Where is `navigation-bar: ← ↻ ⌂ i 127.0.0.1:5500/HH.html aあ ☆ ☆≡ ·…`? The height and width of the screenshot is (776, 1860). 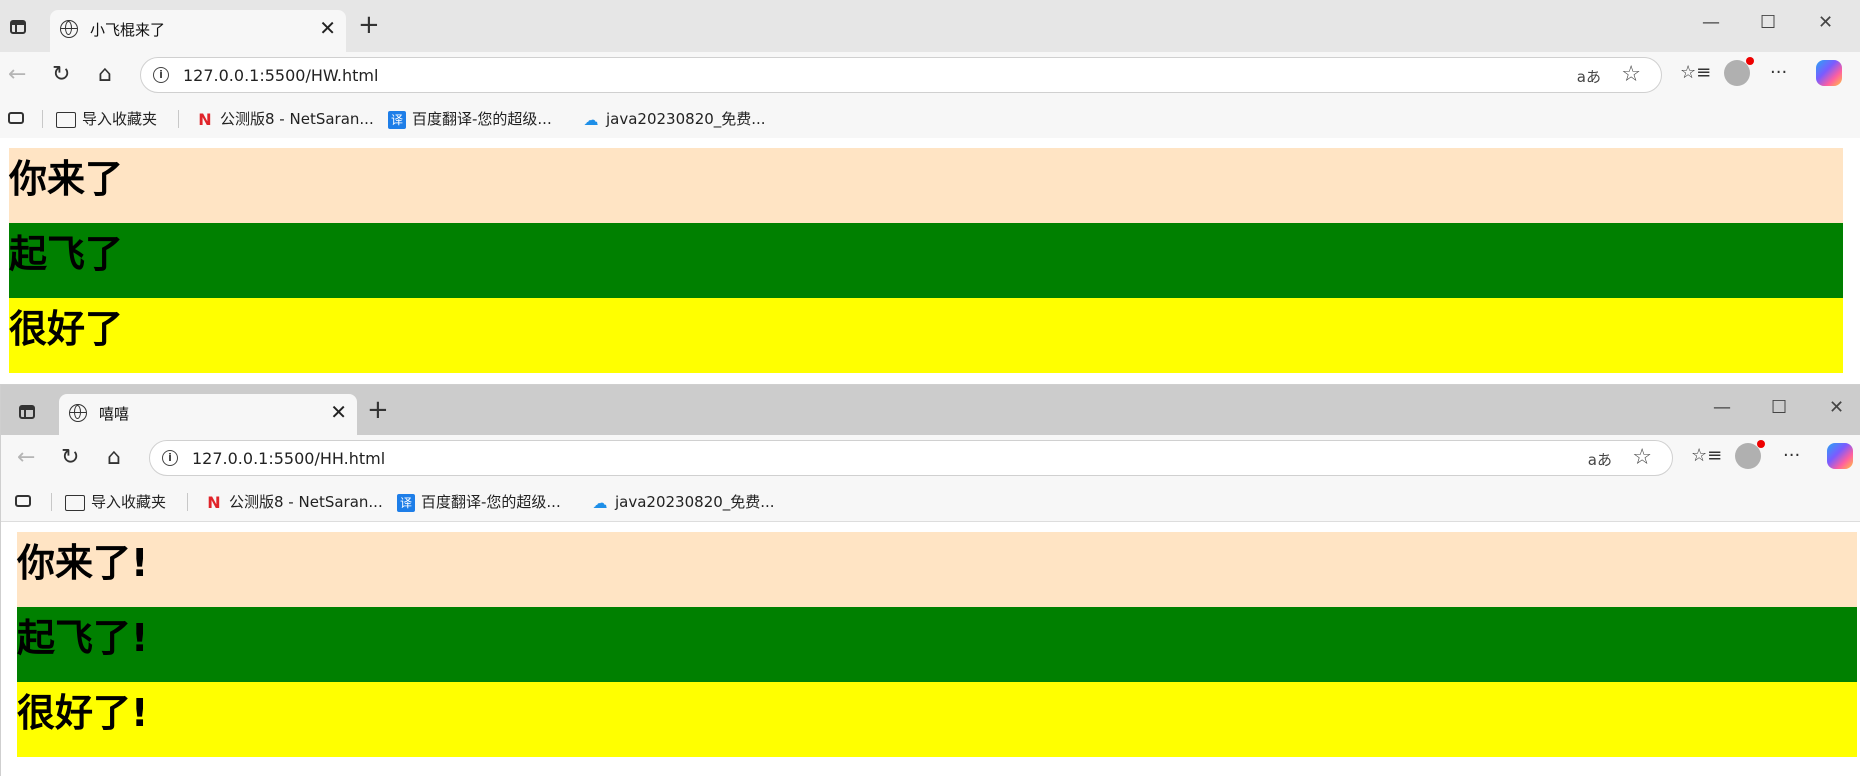
navigation-bar: ← ↻ ⌂ i 127.0.0.1:5500/HH.html aあ ☆ ☆≡ ·… is located at coordinates (930, 459).